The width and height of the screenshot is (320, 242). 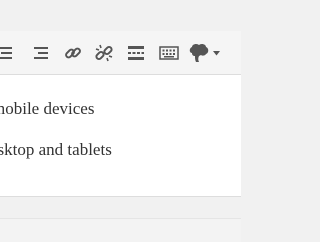 What do you see at coordinates (199, 53) in the screenshot?
I see `brain-icon` at bounding box center [199, 53].